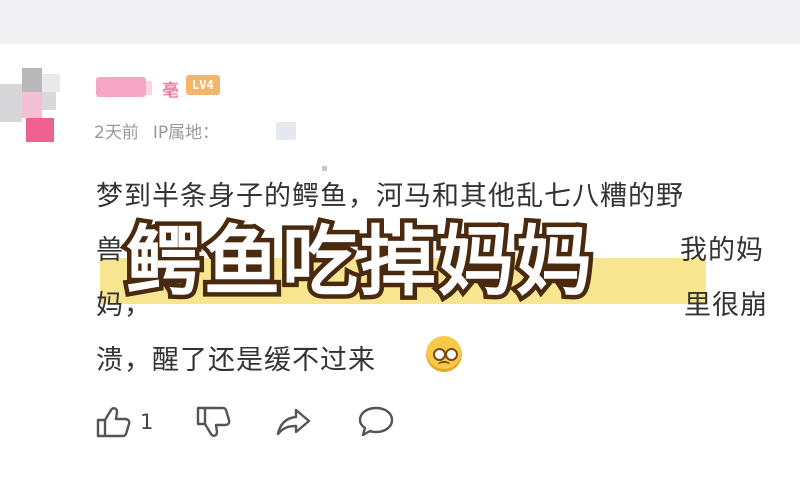  I want to click on share-icon, so click(294, 424).